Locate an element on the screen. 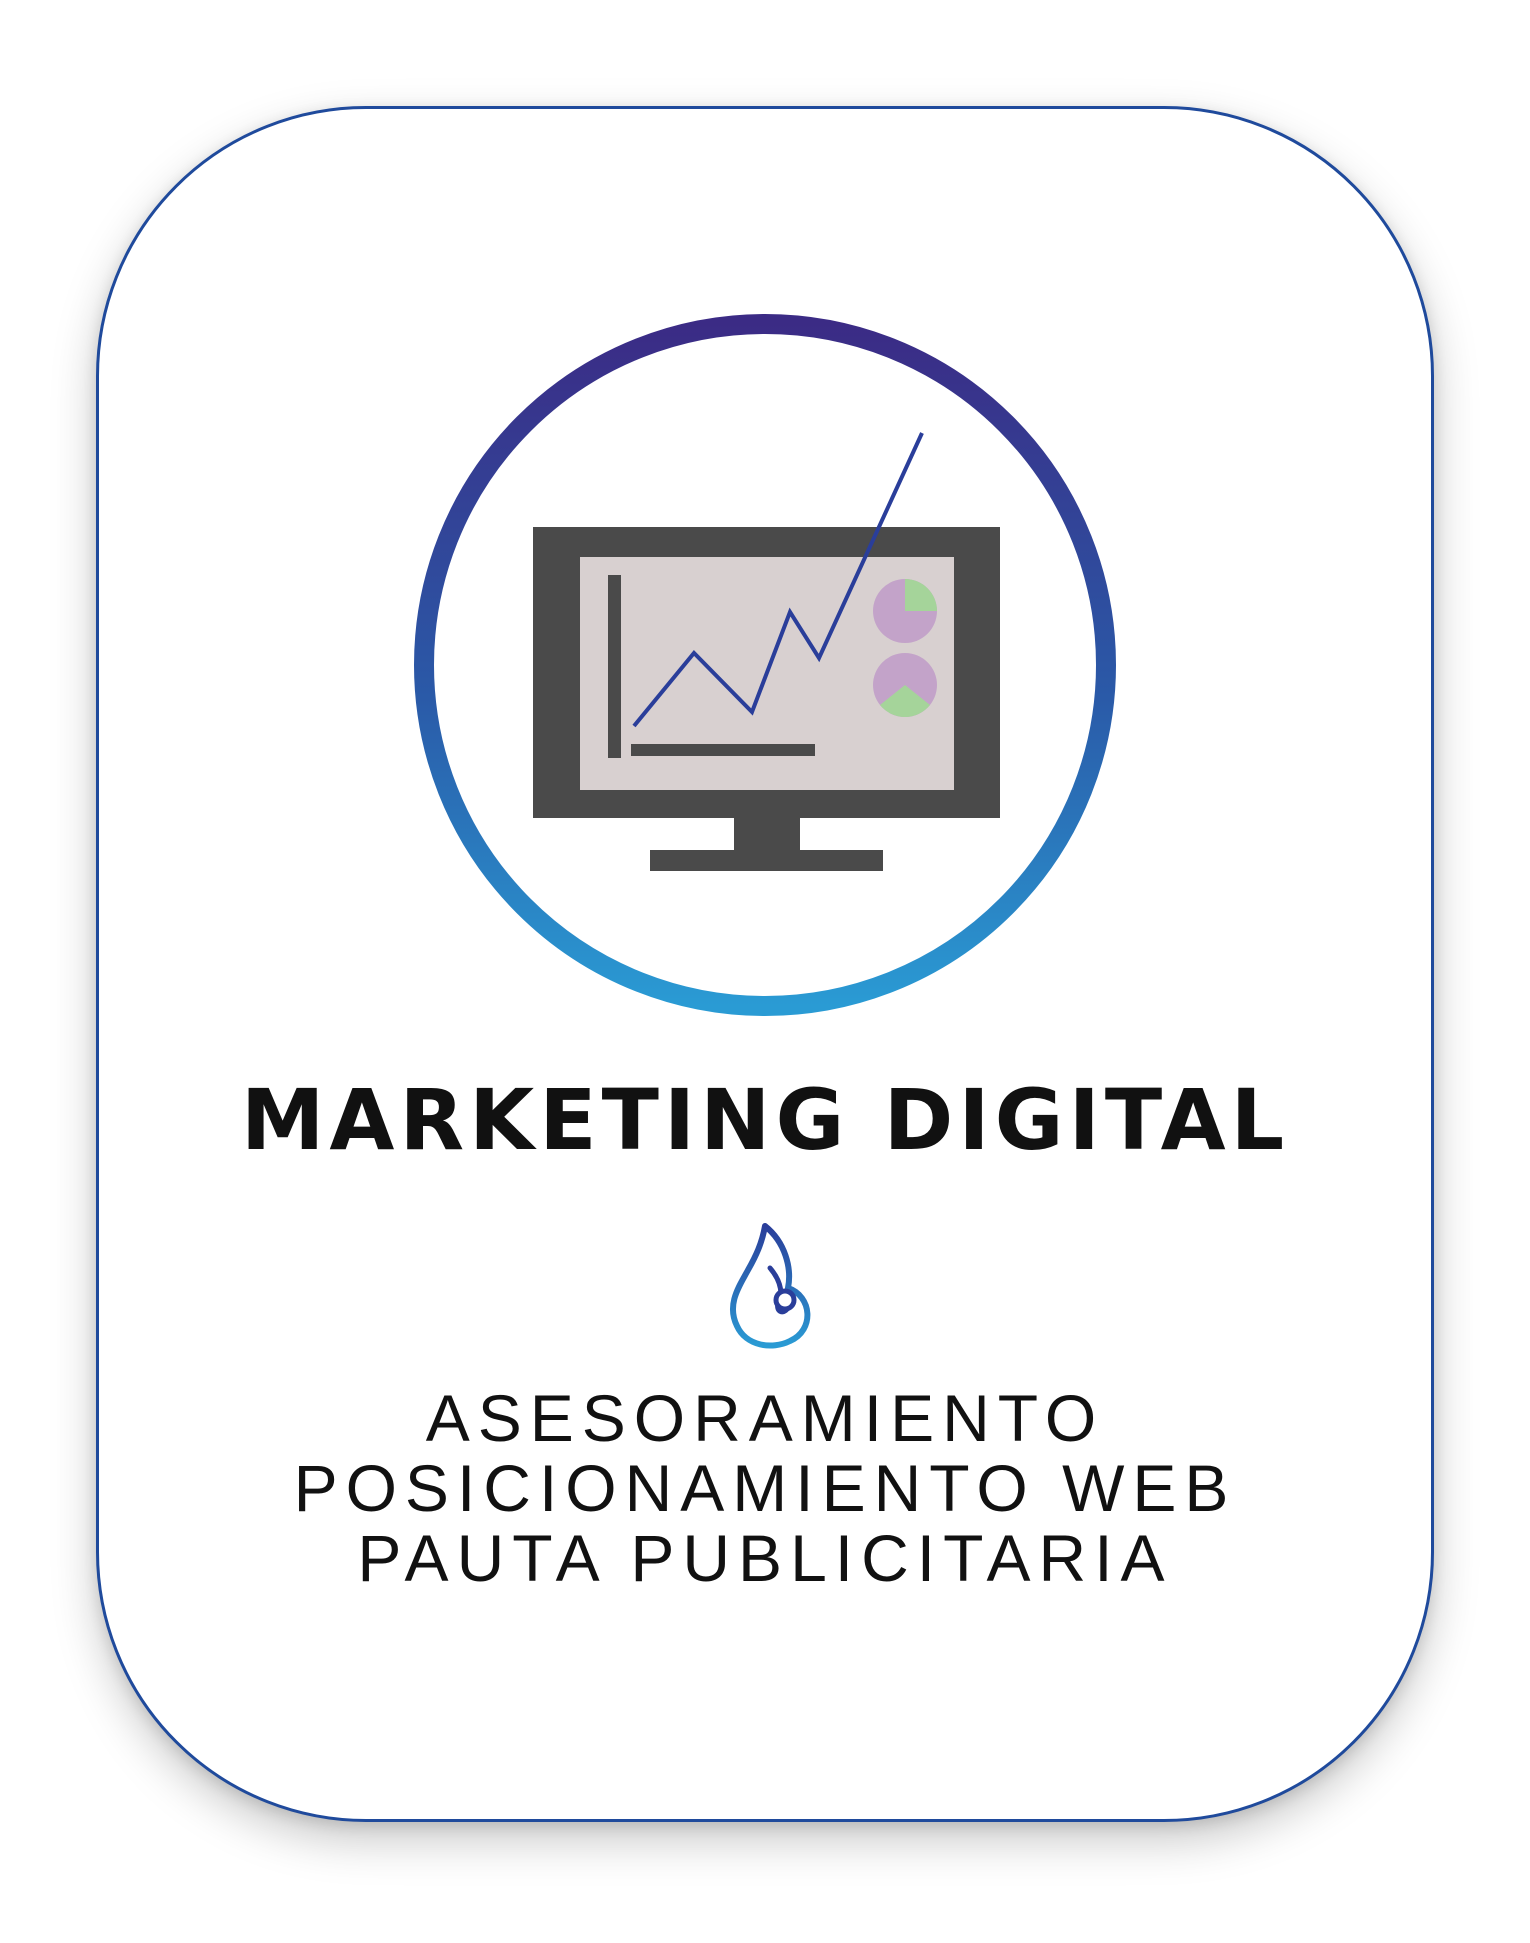 The width and height of the screenshot is (1530, 1943). service-item: PAUTA PUBLICITARIA is located at coordinates (765, 1558).